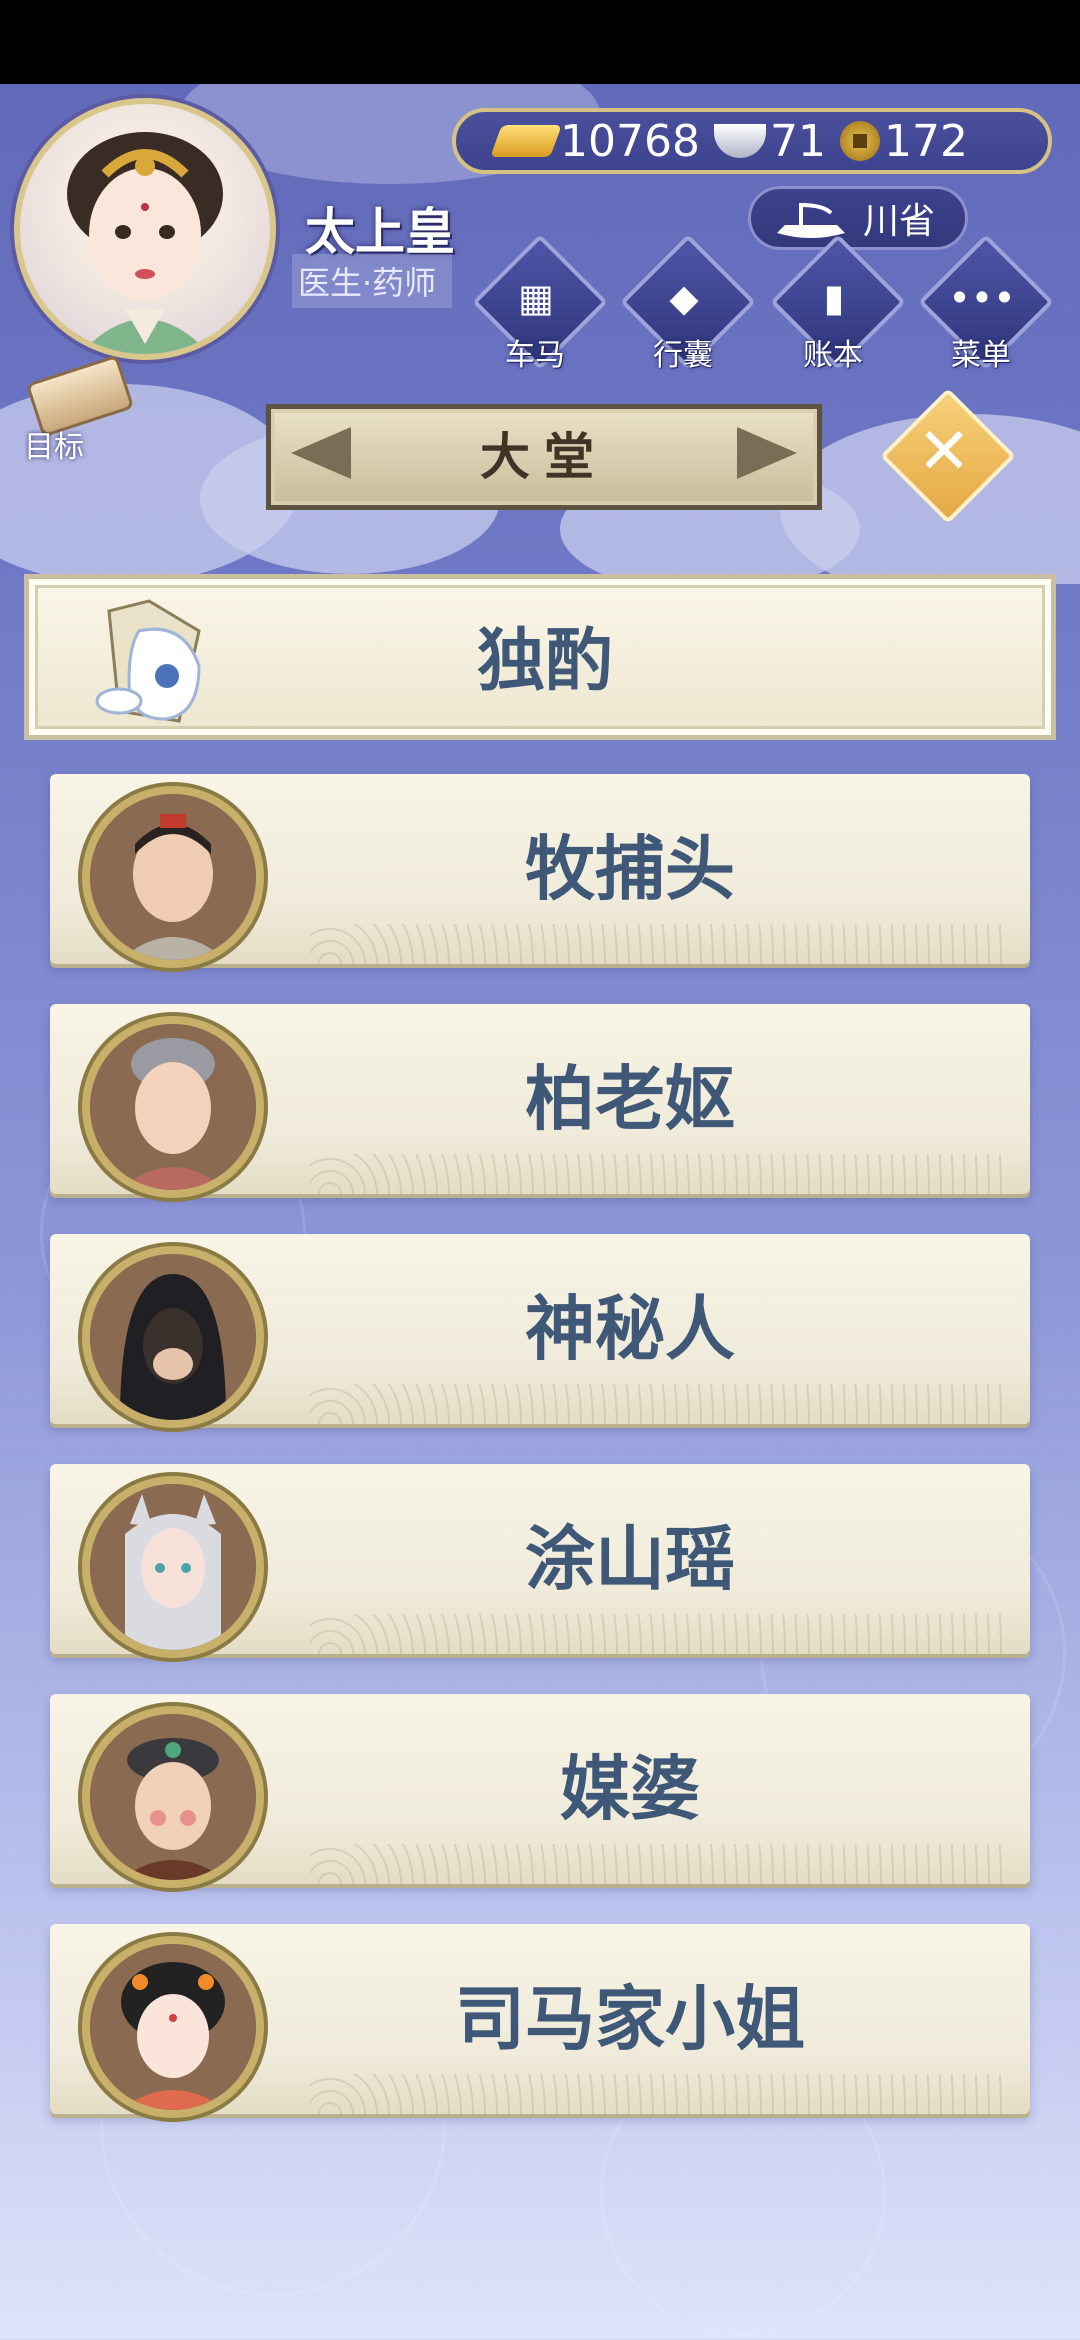 This screenshot has width=1080, height=2340. I want to click on copper-coin-icon, so click(859, 141).